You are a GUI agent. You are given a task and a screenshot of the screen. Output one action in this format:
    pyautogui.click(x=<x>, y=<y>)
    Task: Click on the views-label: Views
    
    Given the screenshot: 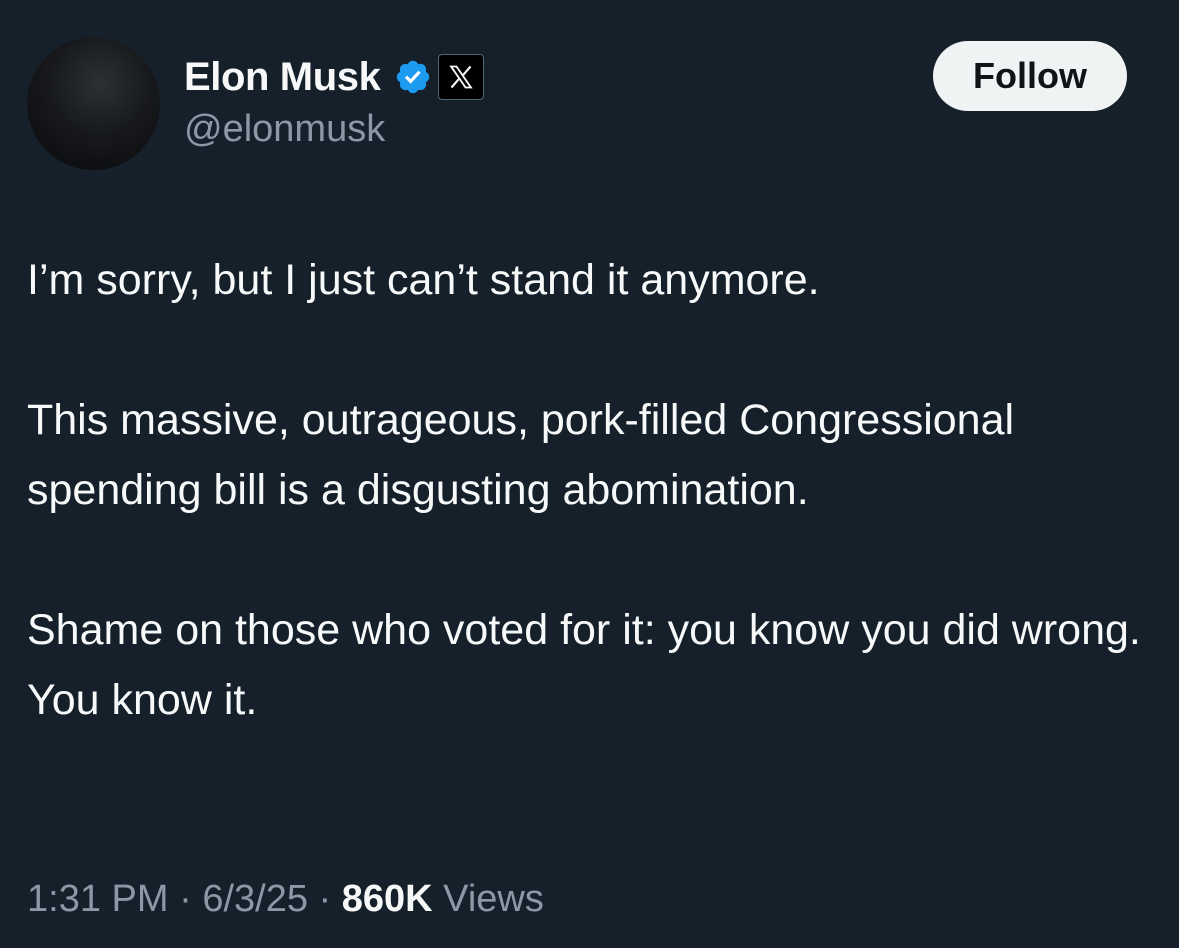 What is the action you would take?
    pyautogui.click(x=493, y=899)
    